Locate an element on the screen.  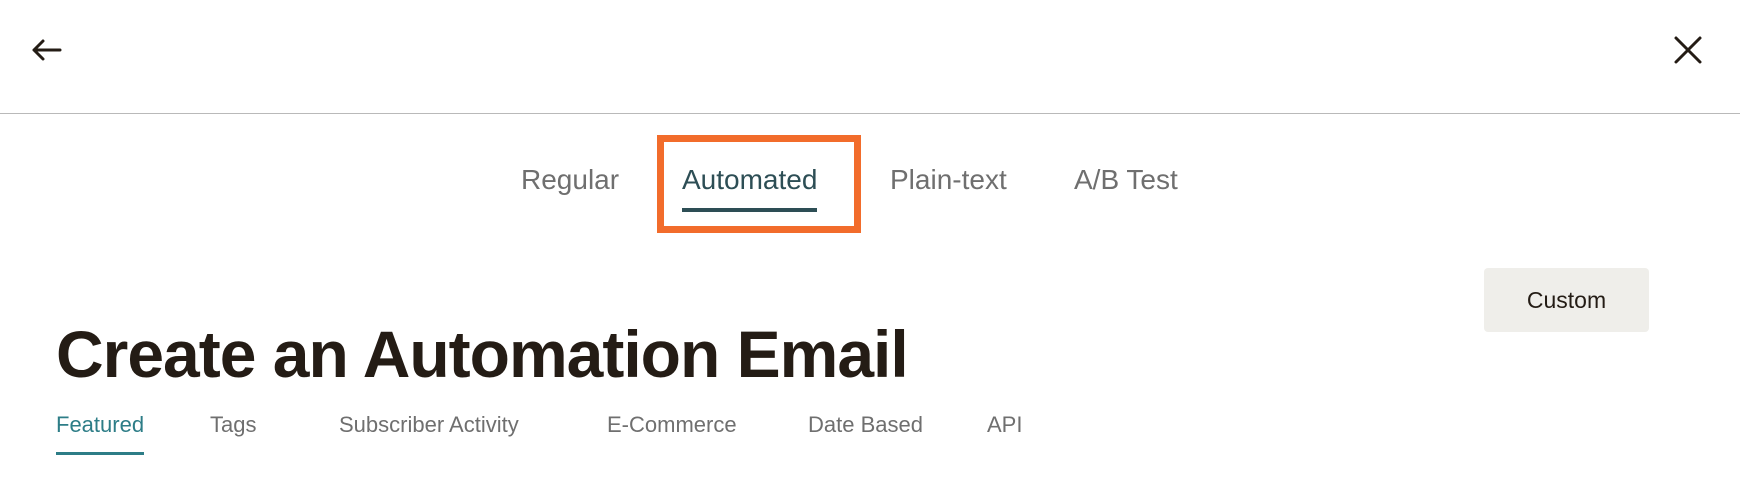
active-category-underline is located at coordinates (100, 453).